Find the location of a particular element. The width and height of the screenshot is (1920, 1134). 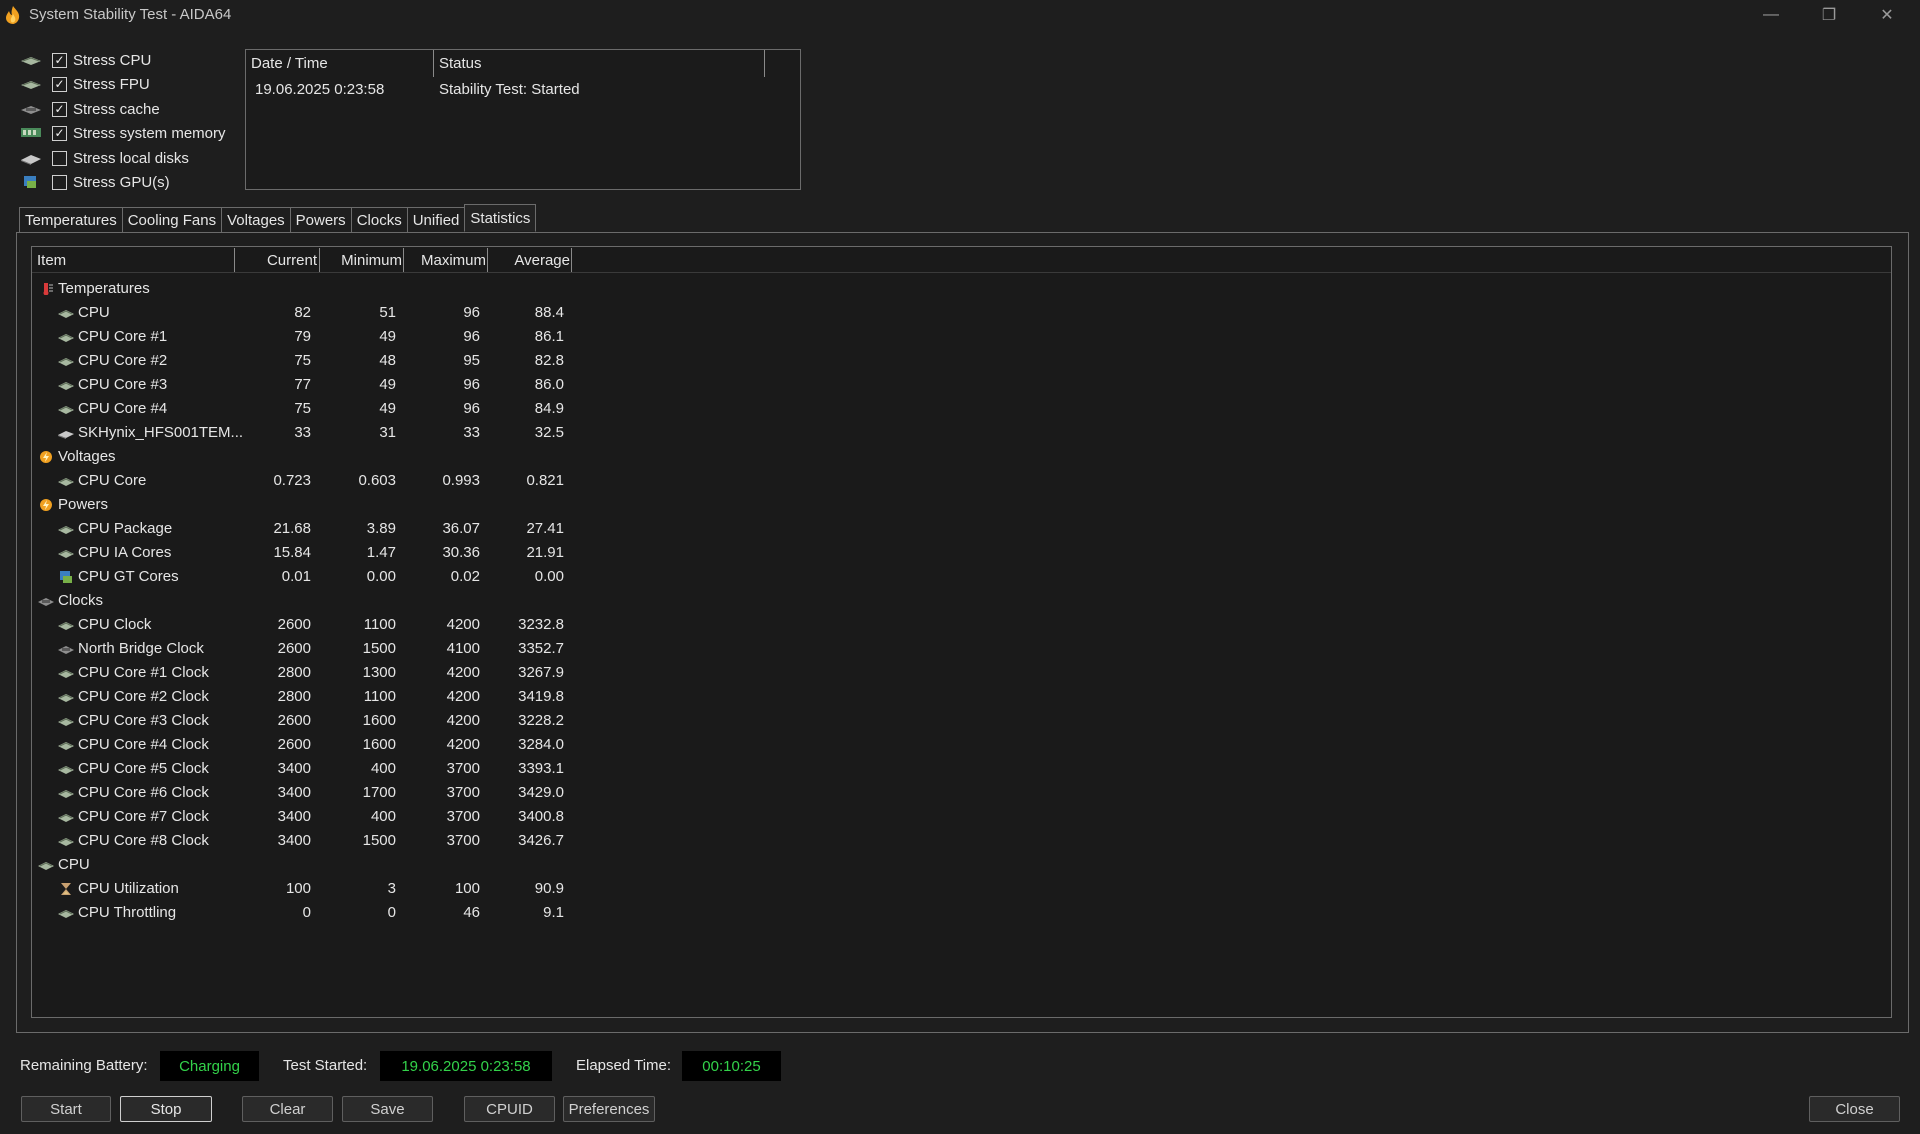

stop-button: Stop is located at coordinates (166, 1109).